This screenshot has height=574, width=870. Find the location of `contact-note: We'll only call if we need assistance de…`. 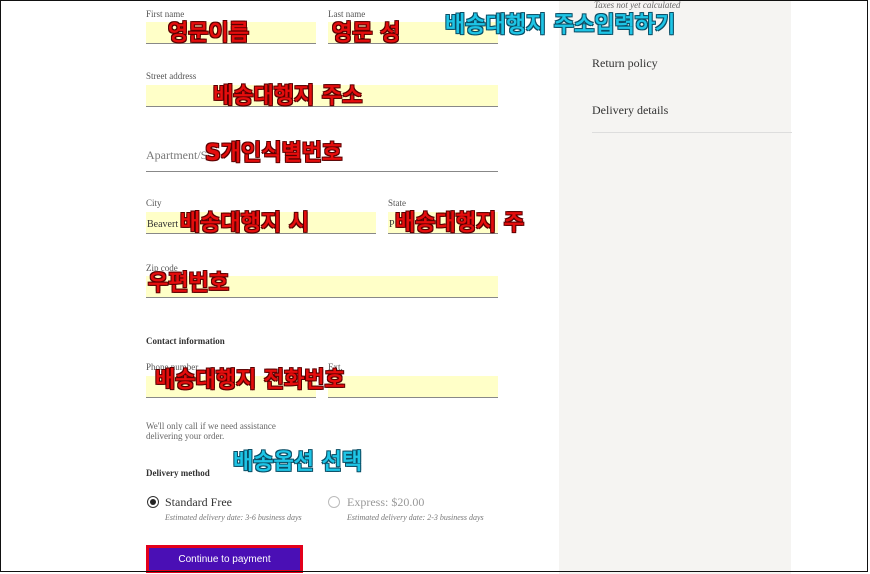

contact-note: We'll only call if we need assistance de… is located at coordinates (211, 431).